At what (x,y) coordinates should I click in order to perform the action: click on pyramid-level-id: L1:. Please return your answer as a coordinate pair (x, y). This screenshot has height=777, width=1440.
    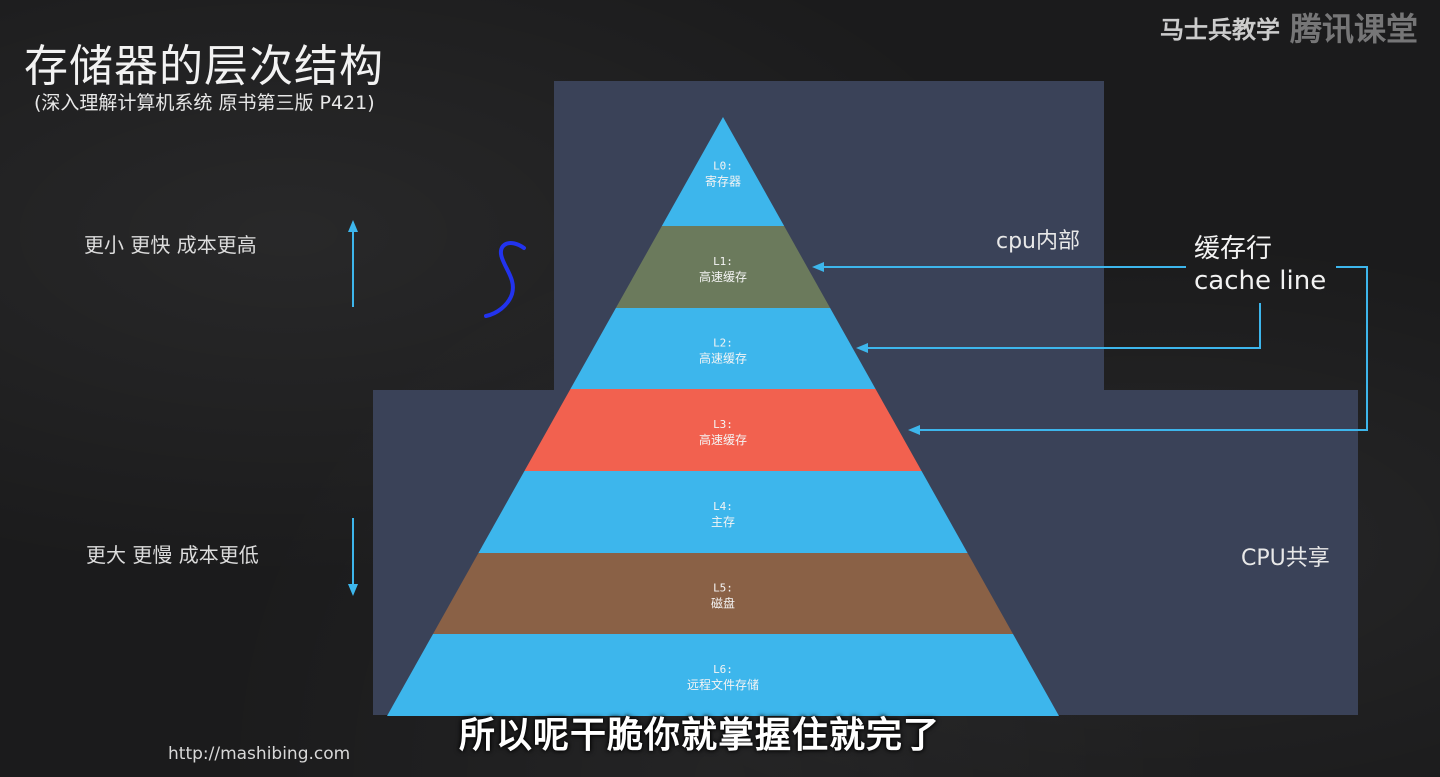
    Looking at the image, I should click on (723, 261).